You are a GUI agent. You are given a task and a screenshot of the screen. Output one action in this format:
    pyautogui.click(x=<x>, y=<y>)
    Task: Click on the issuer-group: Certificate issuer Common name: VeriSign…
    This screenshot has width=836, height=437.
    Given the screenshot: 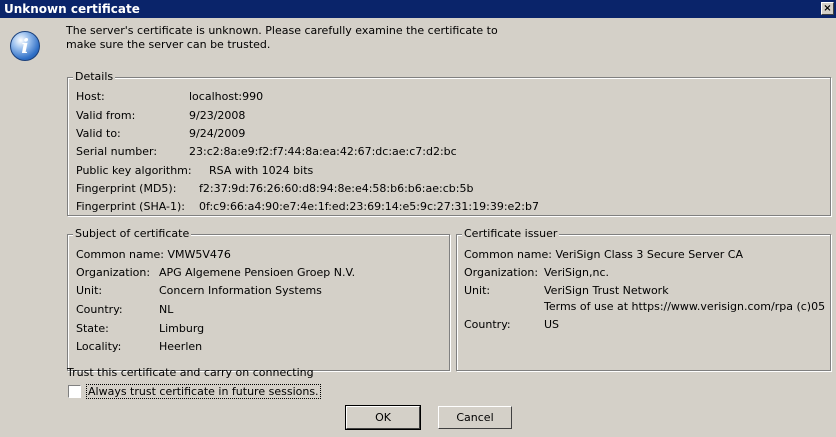 What is the action you would take?
    pyautogui.click(x=643, y=299)
    